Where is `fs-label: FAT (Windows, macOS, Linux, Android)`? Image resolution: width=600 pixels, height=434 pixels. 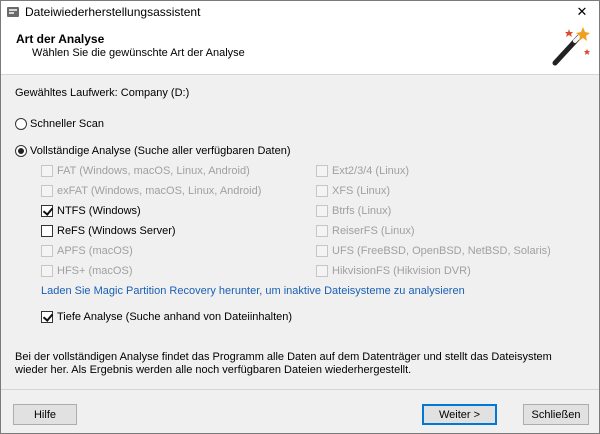 fs-label: FAT (Windows, macOS, Linux, Android) is located at coordinates (153, 171).